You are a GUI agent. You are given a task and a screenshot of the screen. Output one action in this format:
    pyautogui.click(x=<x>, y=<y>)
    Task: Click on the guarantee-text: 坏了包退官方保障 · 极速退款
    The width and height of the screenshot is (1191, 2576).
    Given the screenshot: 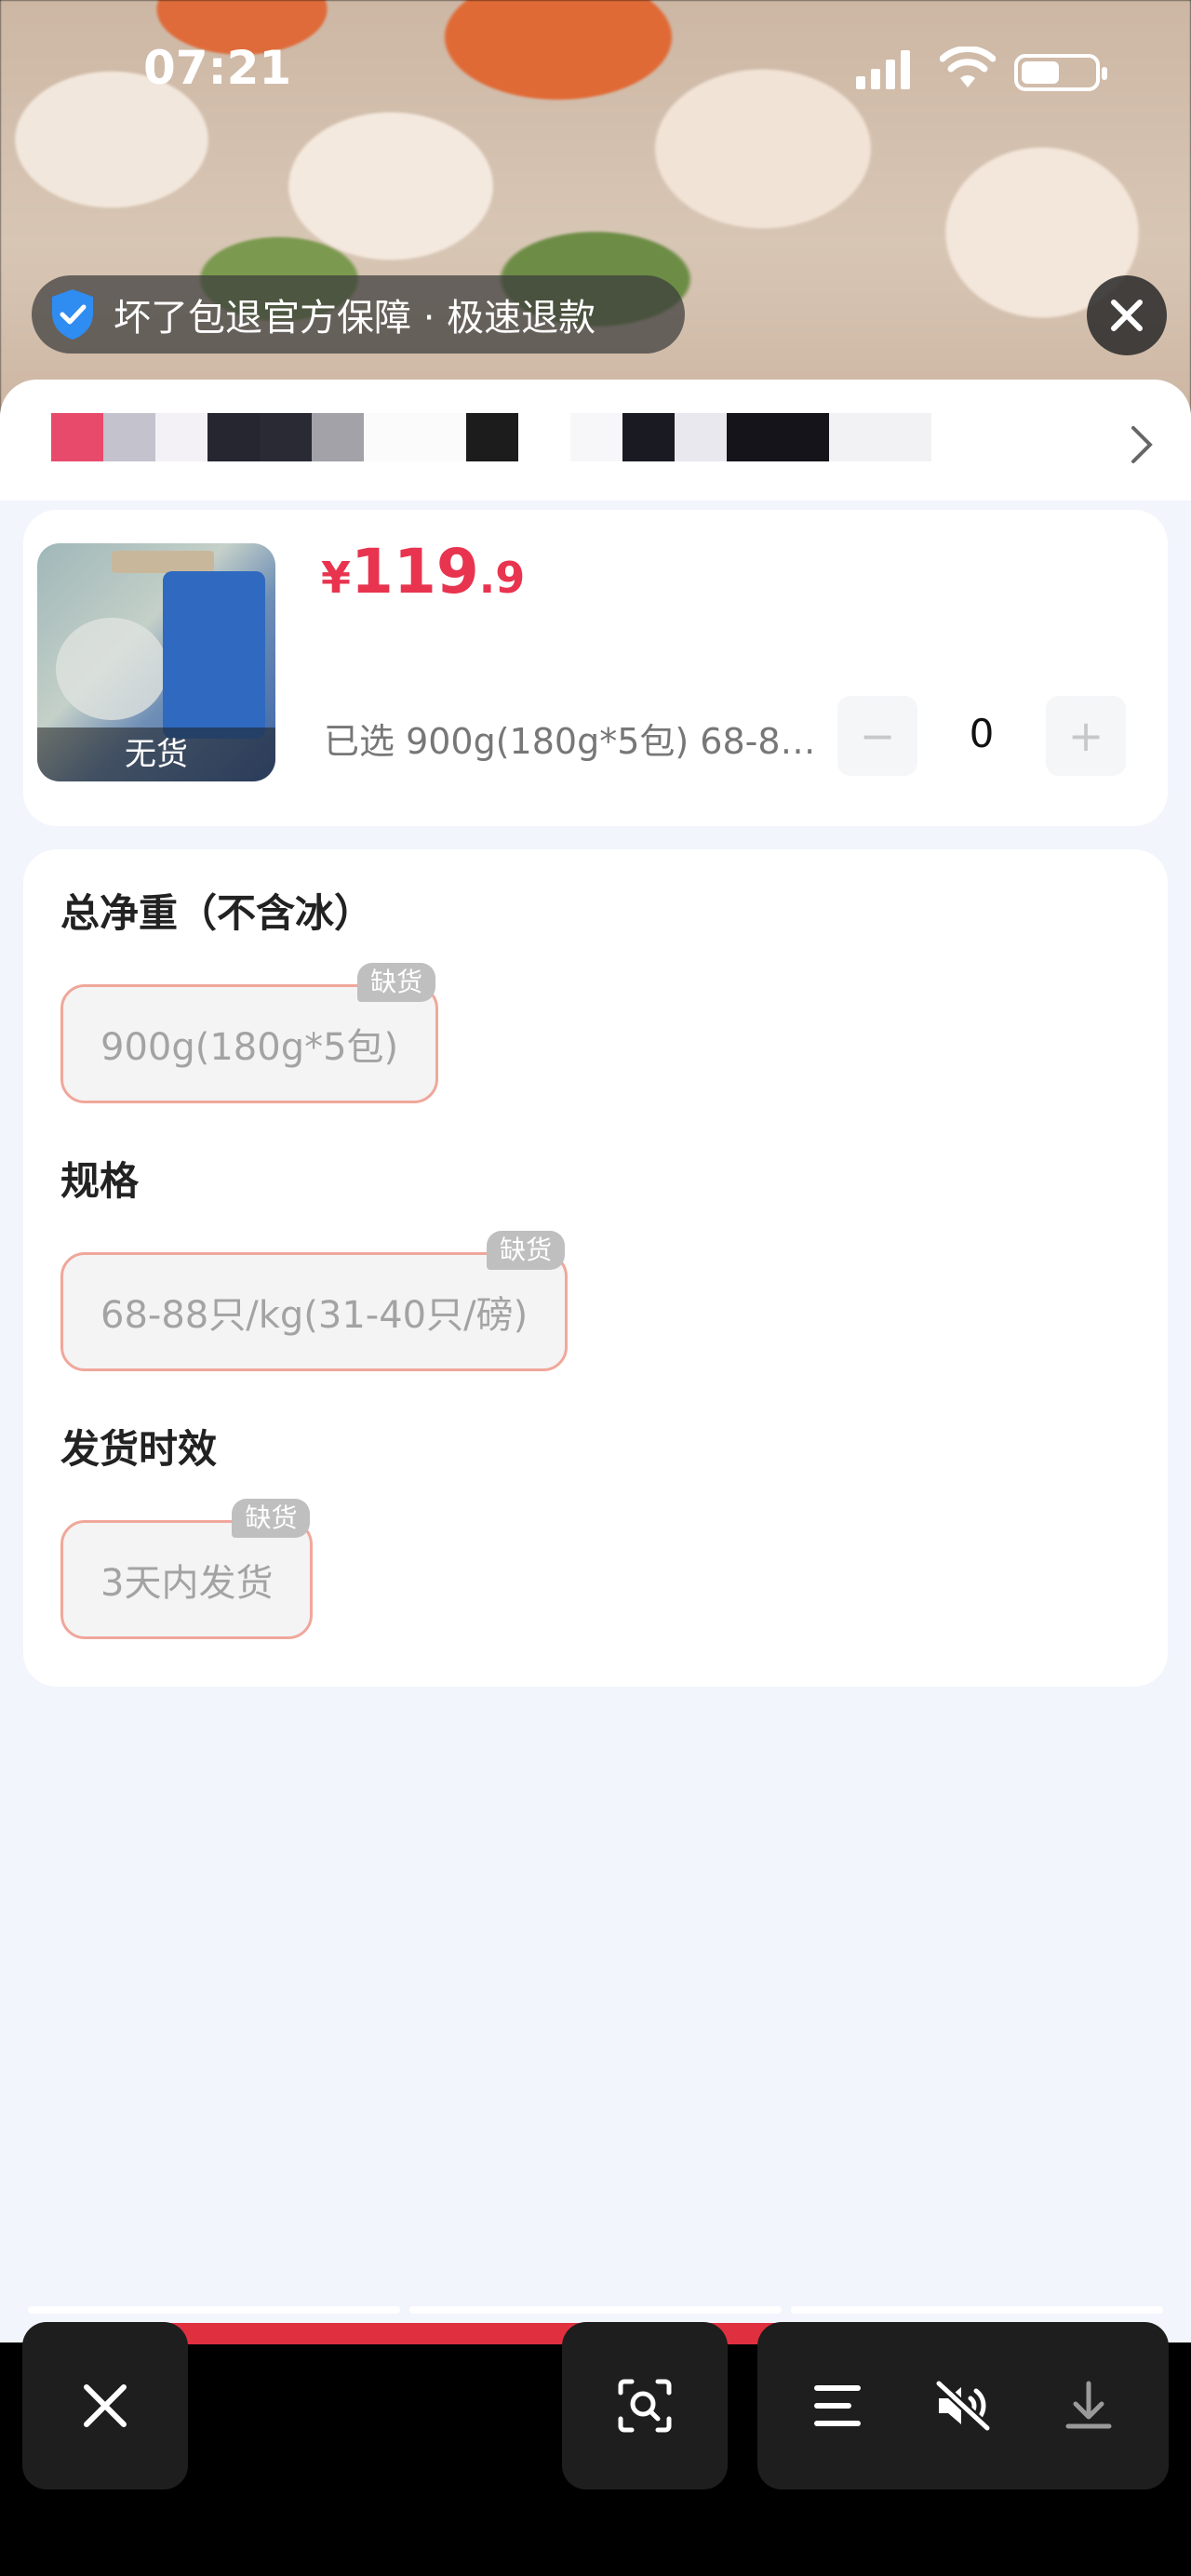 What is the action you would take?
    pyautogui.click(x=355, y=318)
    